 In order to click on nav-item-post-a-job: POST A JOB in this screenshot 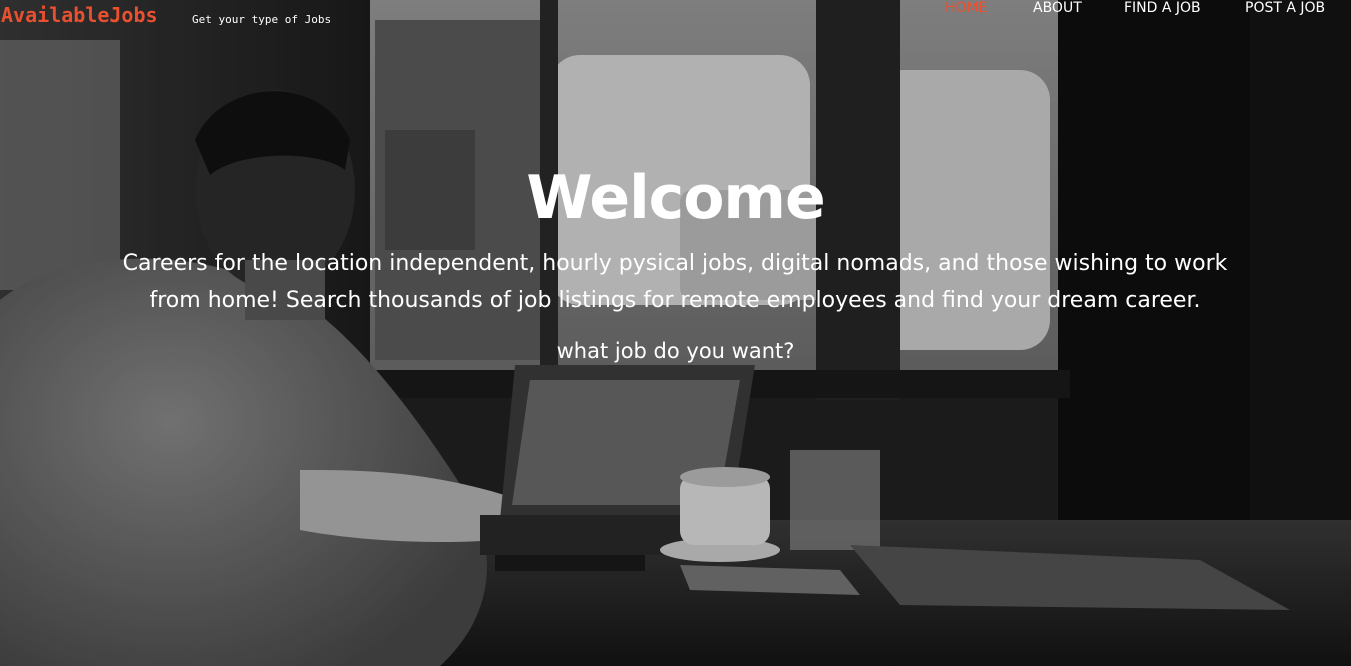, I will do `click(1285, 8)`.